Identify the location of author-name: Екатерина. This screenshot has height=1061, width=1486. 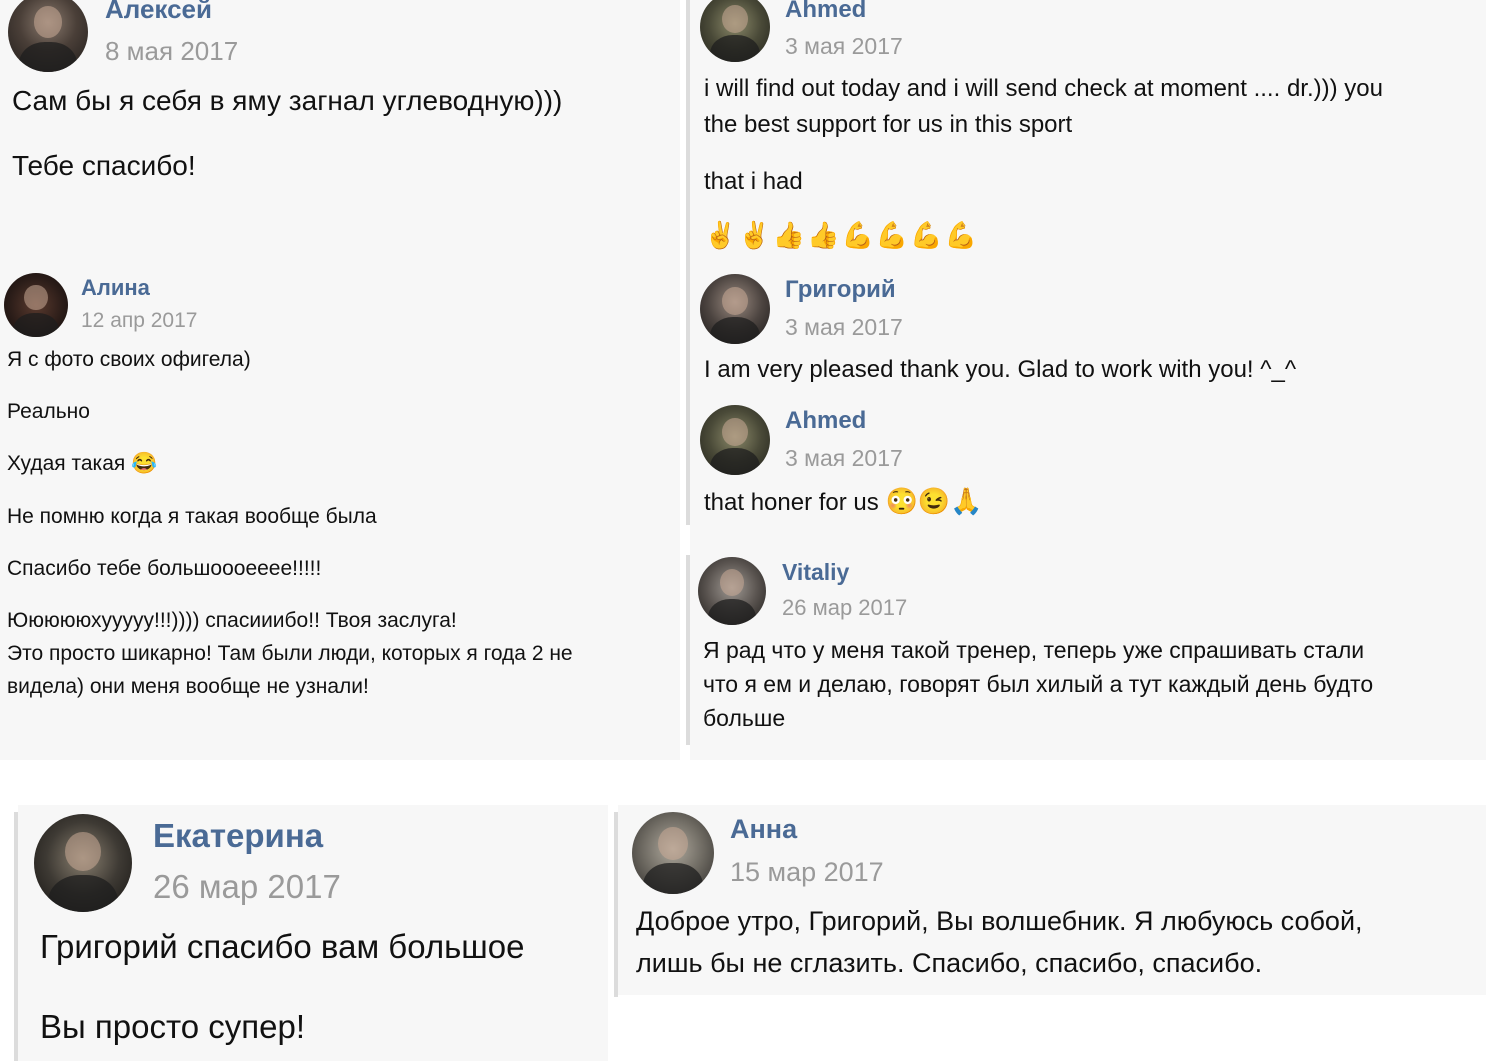
(238, 836).